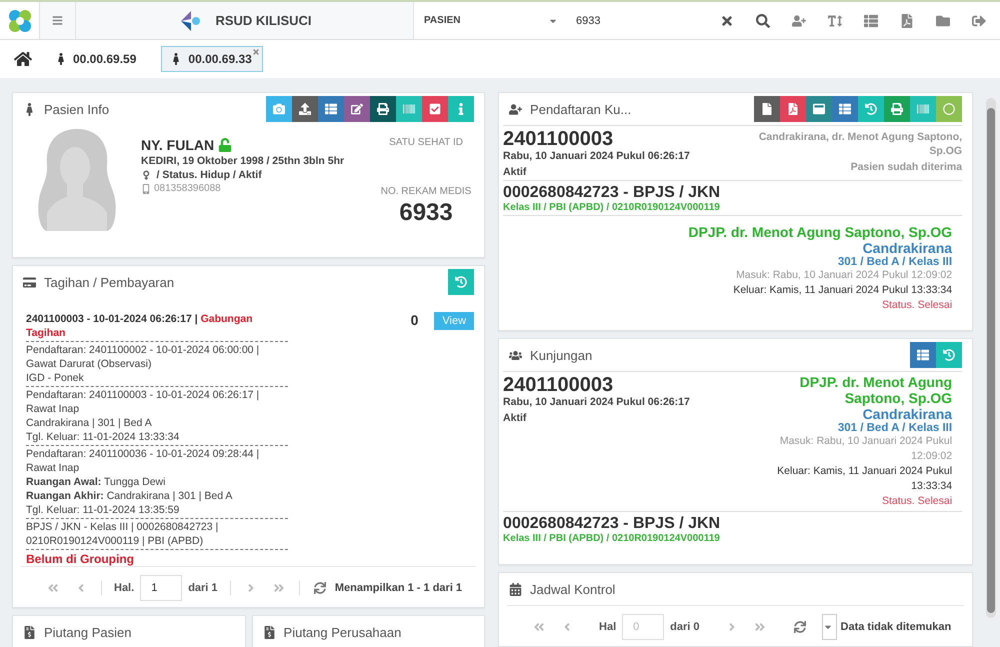 The height and width of the screenshot is (647, 1000). What do you see at coordinates (558, 139) in the screenshot?
I see `registration-number: 2401100003` at bounding box center [558, 139].